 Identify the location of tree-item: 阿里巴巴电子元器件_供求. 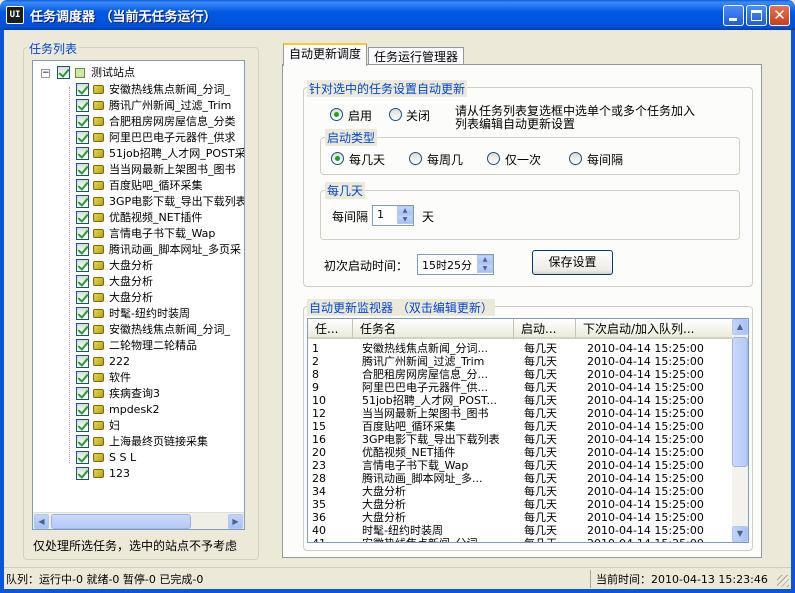
(138, 138).